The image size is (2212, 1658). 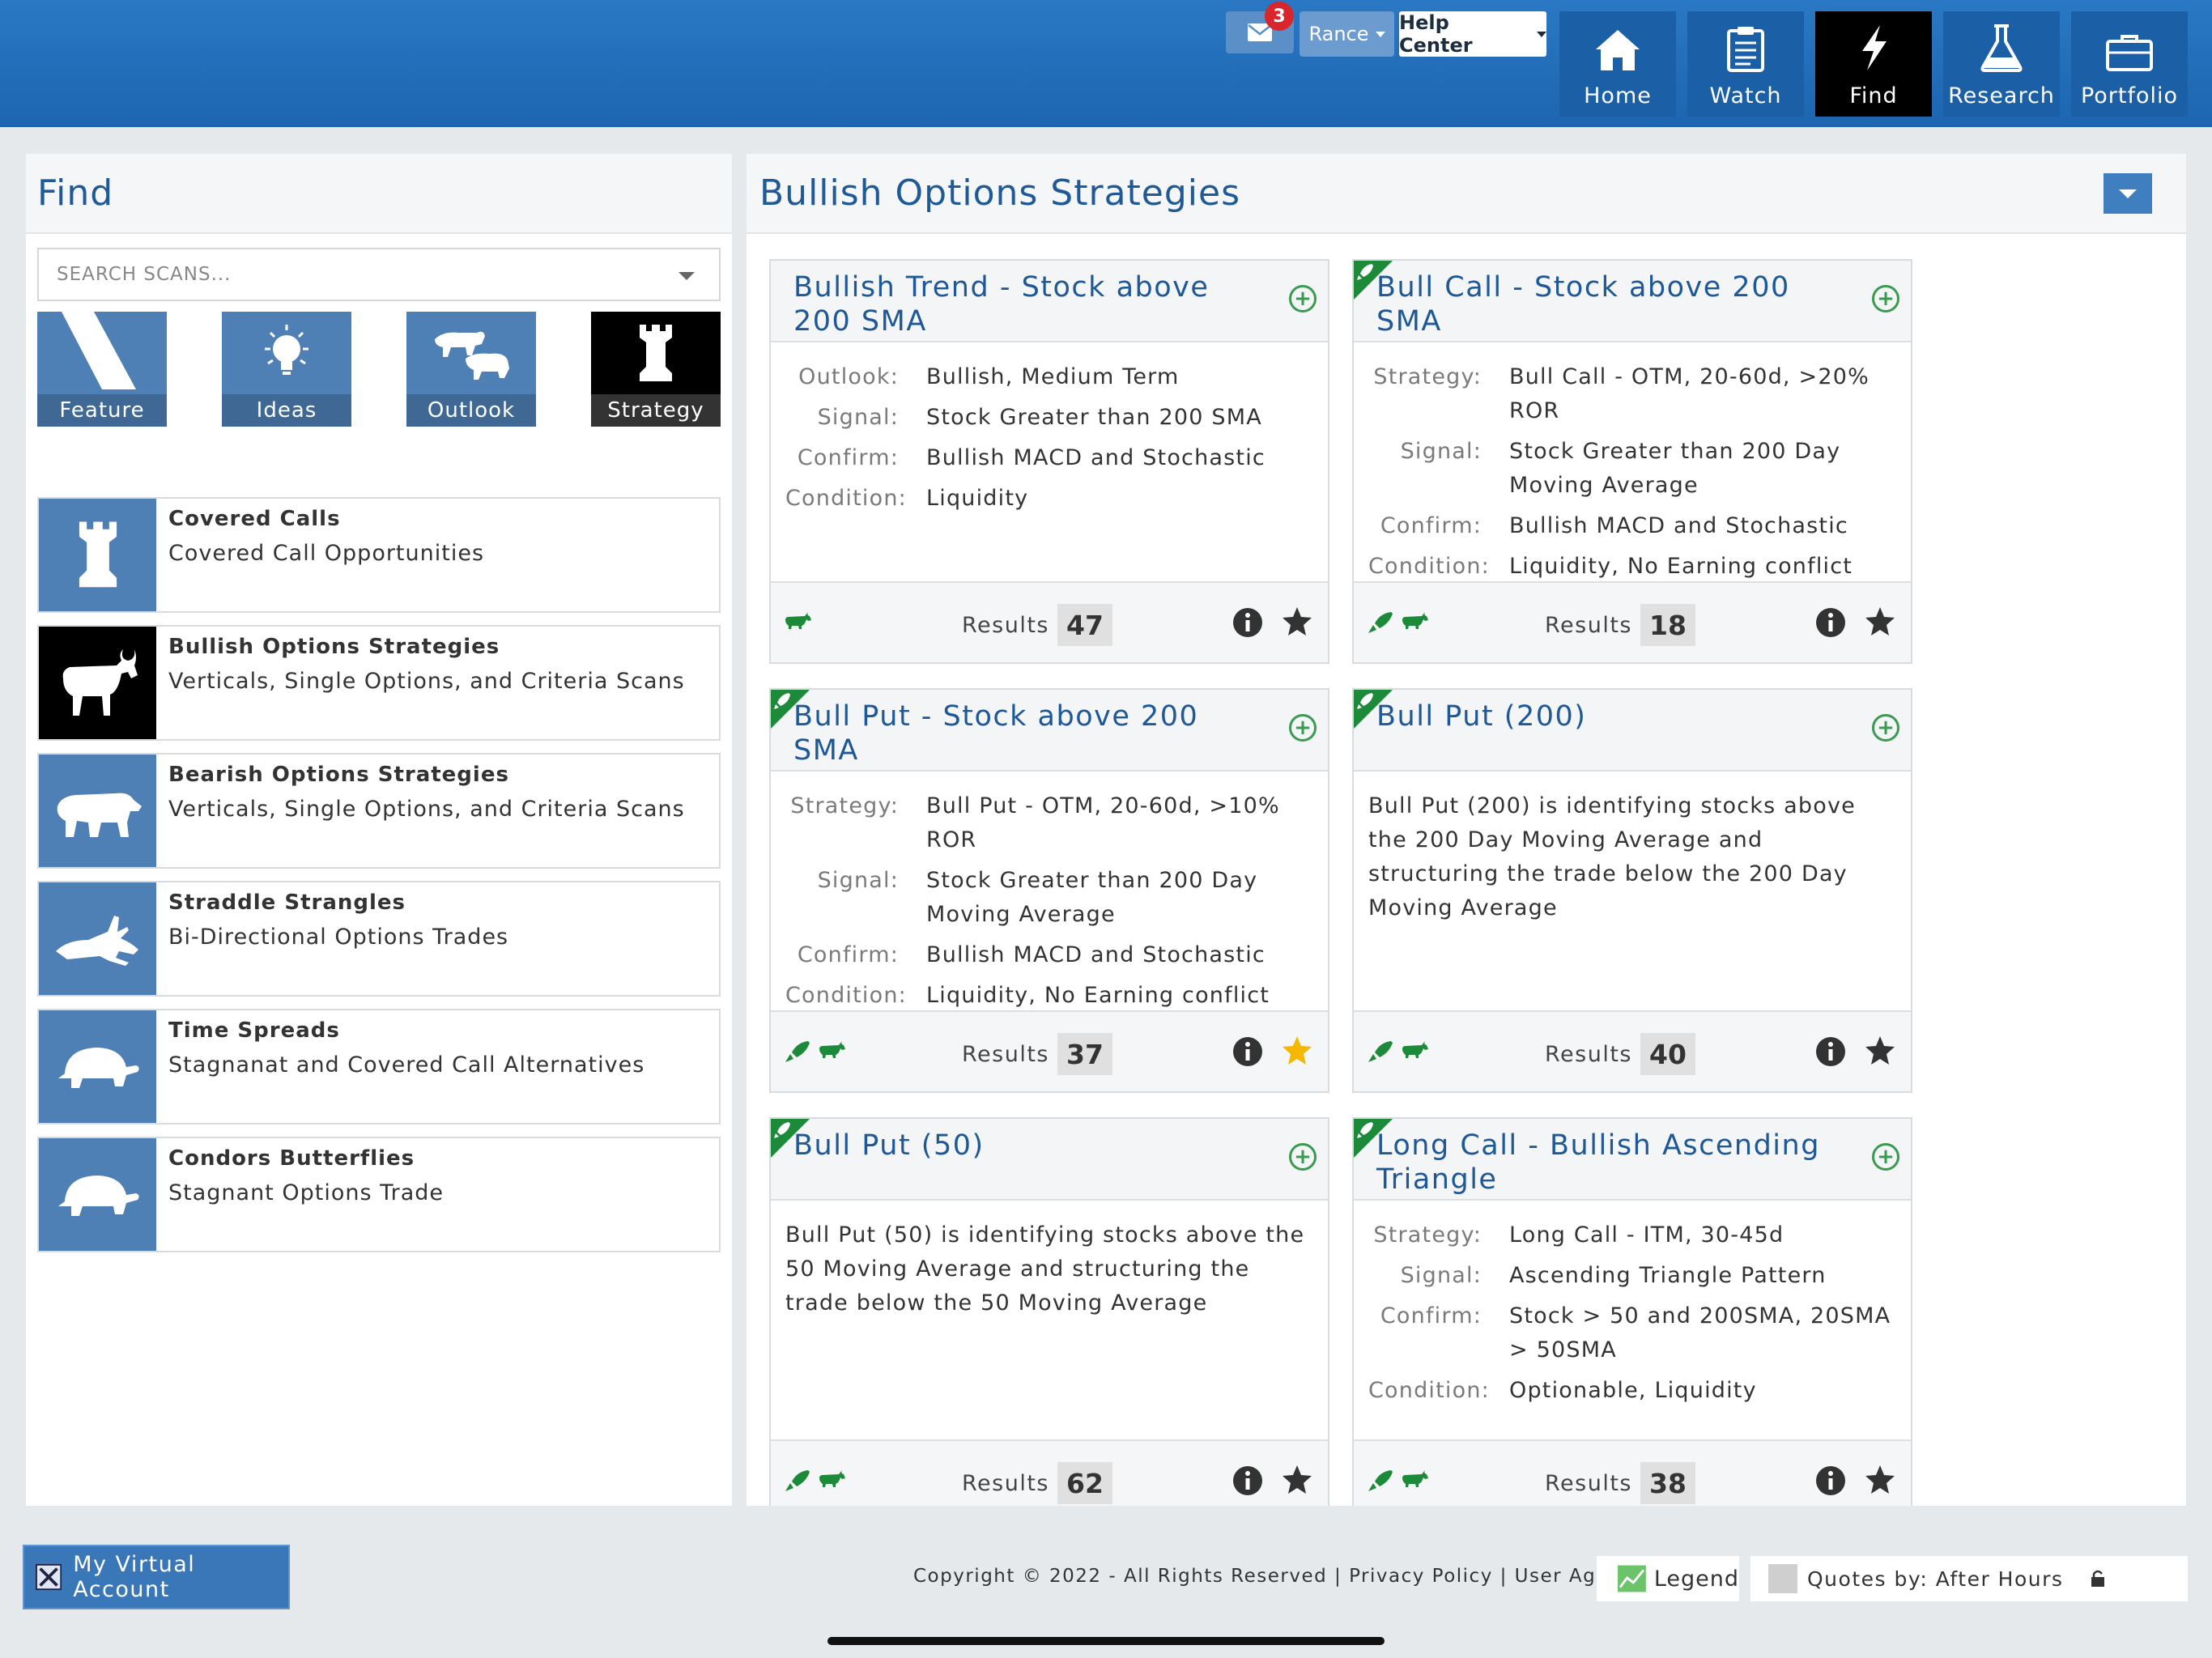 What do you see at coordinates (1373, 709) in the screenshot?
I see `rocket-flag` at bounding box center [1373, 709].